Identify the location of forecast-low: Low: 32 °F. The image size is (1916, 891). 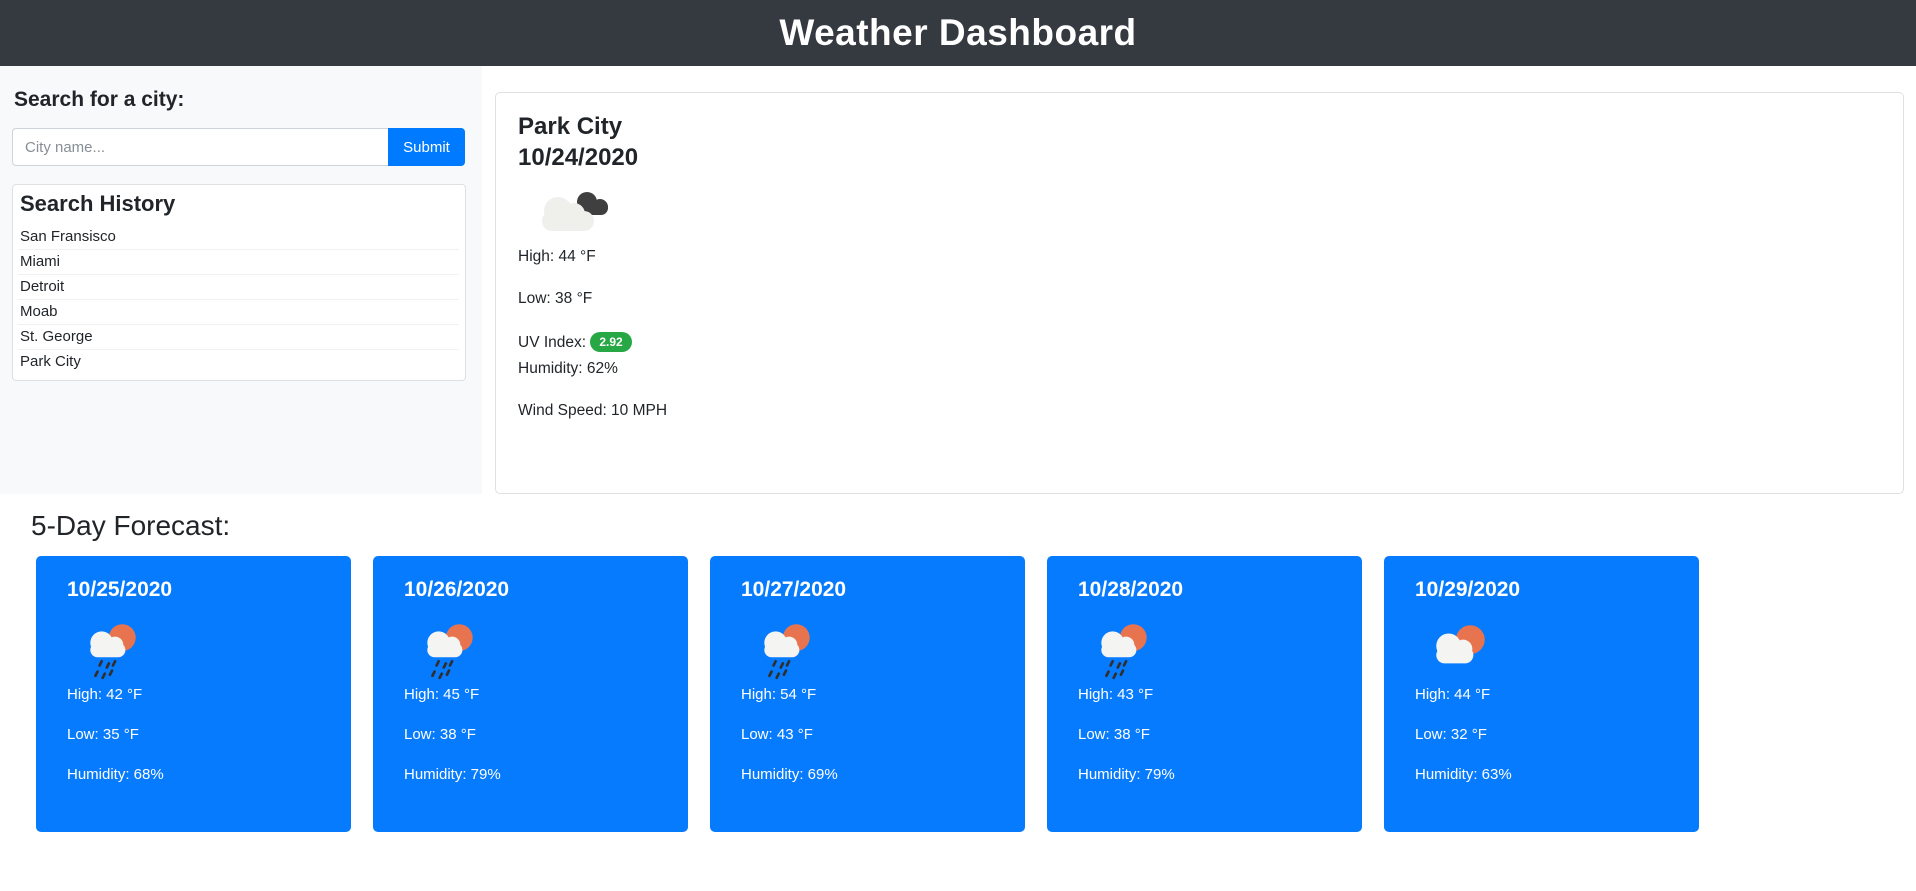
(1451, 734).